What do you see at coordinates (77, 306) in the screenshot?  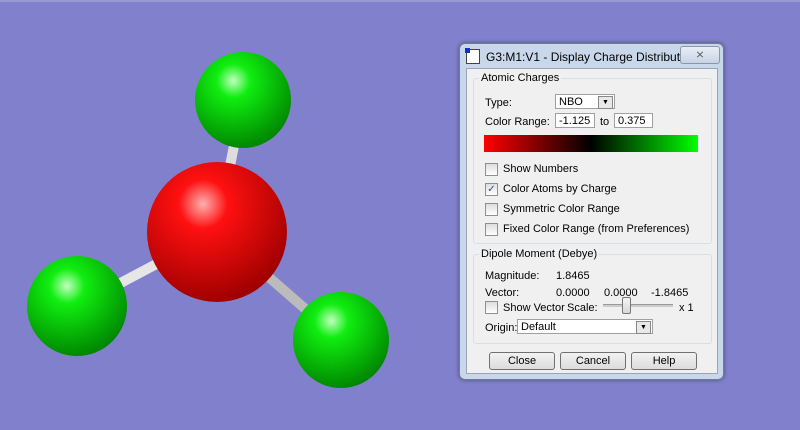 I see `atom-chlorine-left` at bounding box center [77, 306].